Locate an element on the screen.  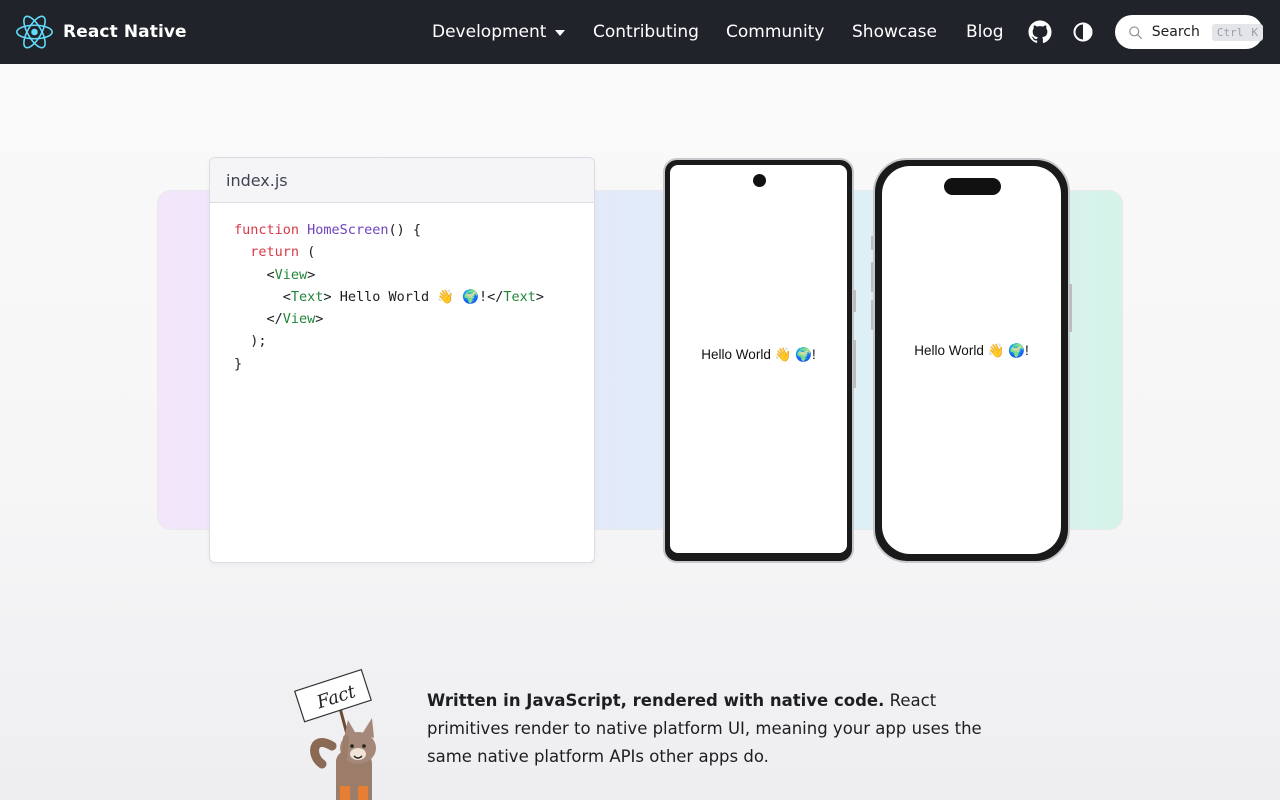
nav-item-label: Blog is located at coordinates (985, 32).